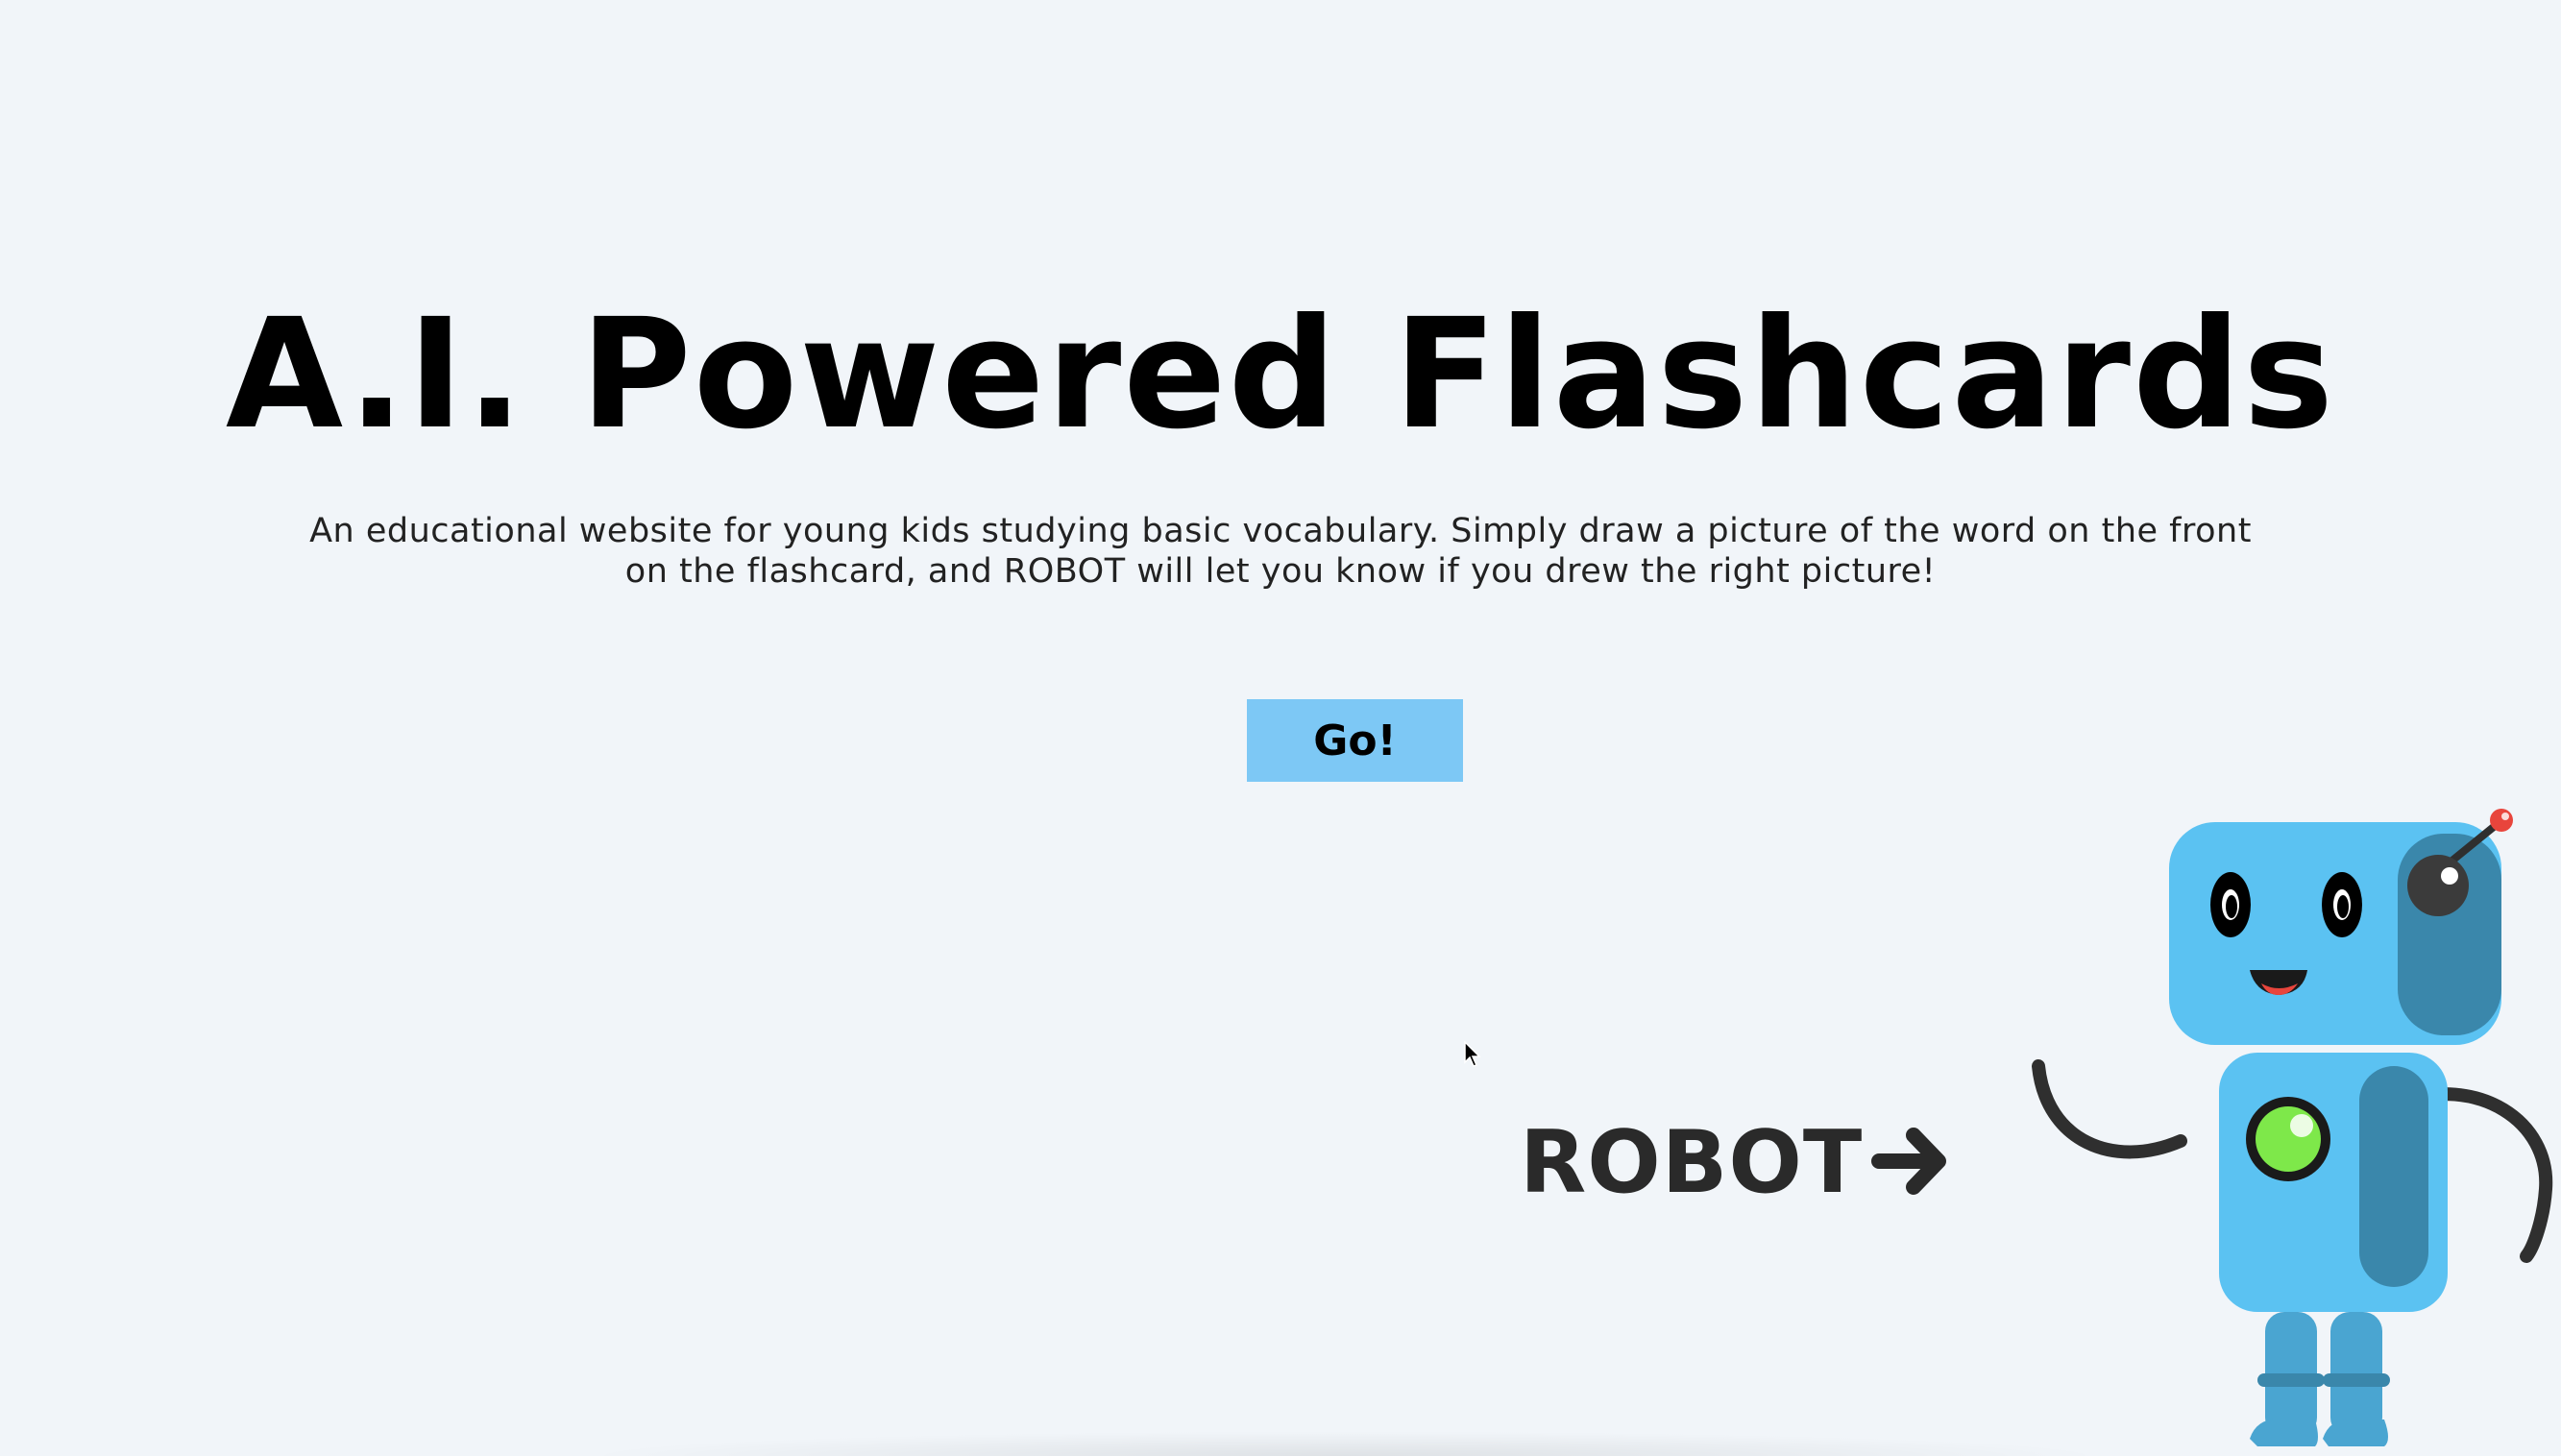 The width and height of the screenshot is (2561, 1456). What do you see at coordinates (1355, 740) in the screenshot?
I see `go-button: Go!` at bounding box center [1355, 740].